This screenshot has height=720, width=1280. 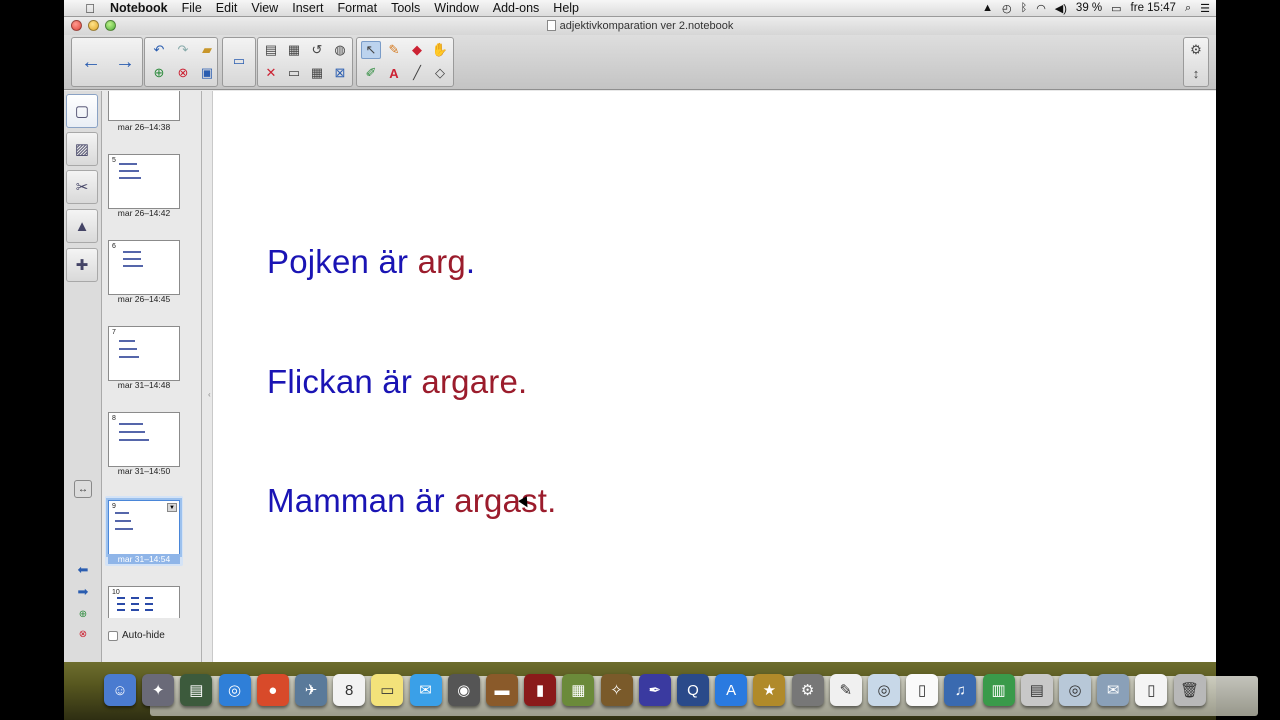 I want to click on page-thumbnail: 5, so click(x=144, y=181).